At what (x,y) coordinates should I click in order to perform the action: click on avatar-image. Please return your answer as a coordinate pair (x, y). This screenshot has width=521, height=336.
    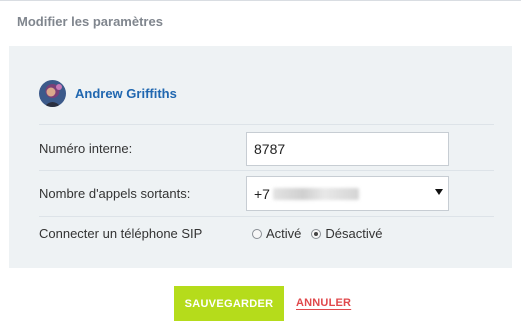
    Looking at the image, I should click on (52, 93).